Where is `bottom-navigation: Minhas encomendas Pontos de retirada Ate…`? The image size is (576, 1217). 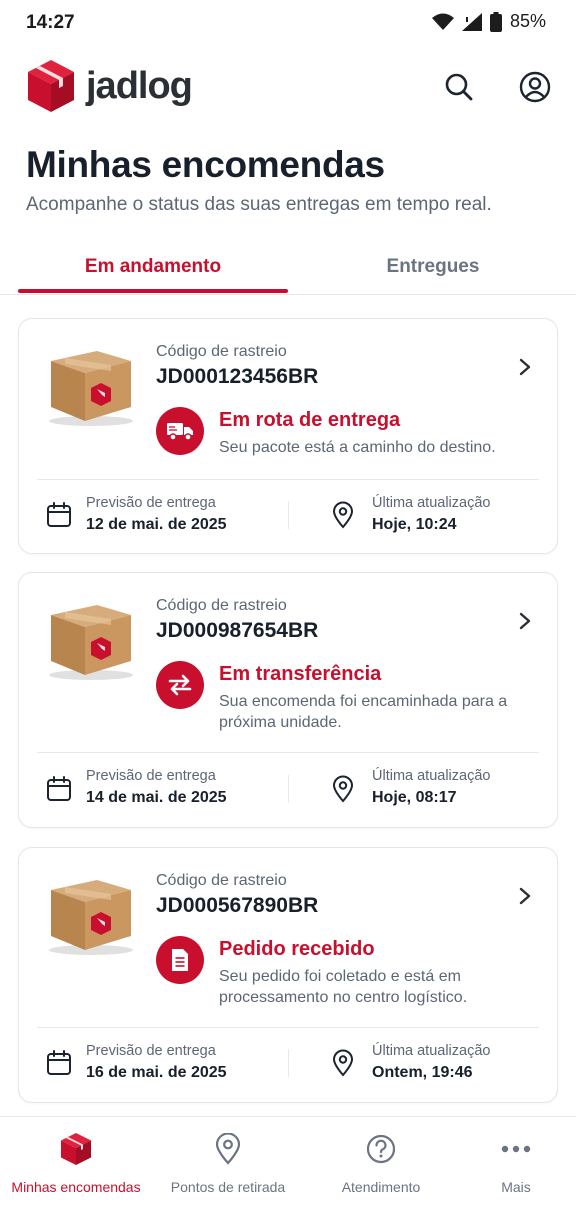
bottom-navigation: Minhas encomendas Pontos de retirada Ate… is located at coordinates (288, 1166).